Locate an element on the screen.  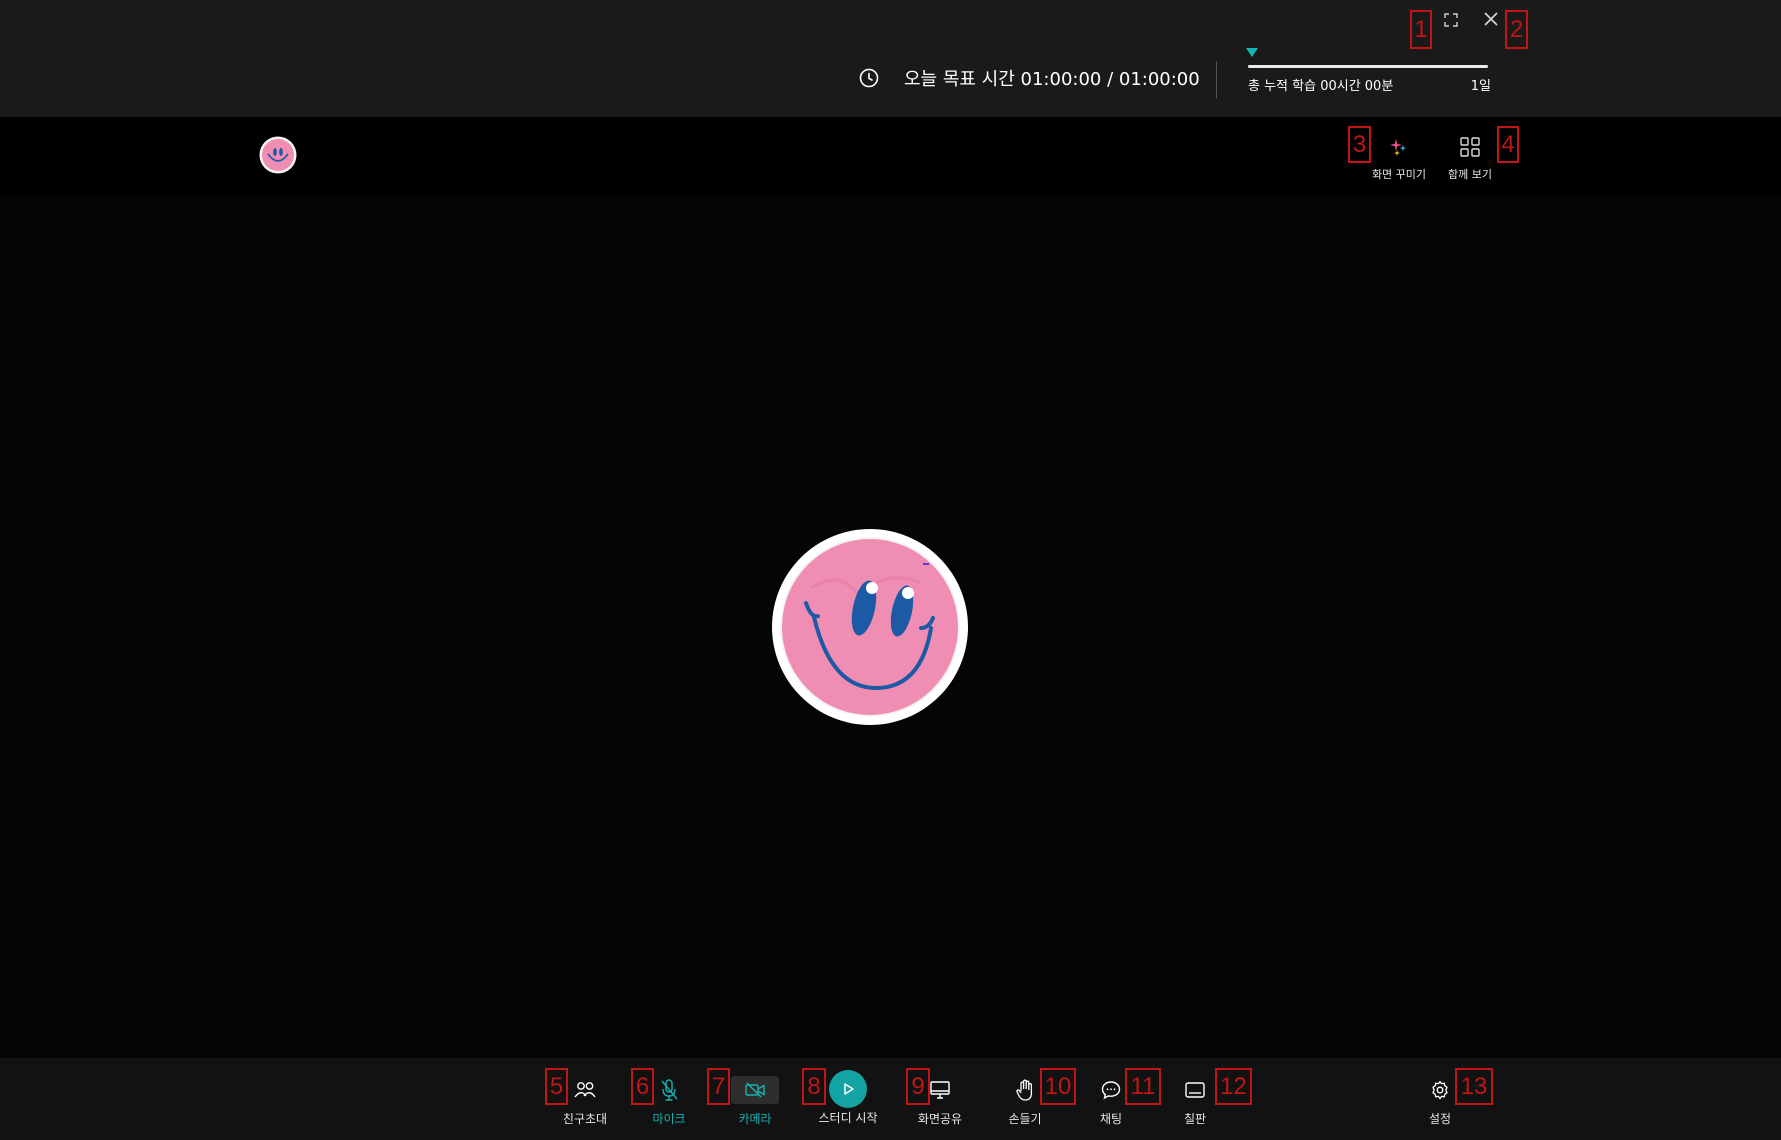
cumulative-study-label: 총 누적 학습 00시간 00분 is located at coordinates (1321, 86).